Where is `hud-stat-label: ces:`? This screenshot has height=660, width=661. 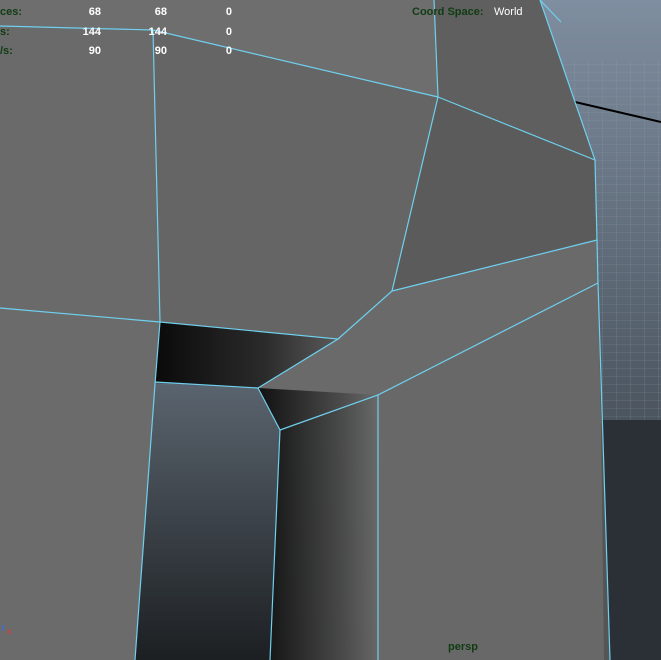 hud-stat-label: ces: is located at coordinates (11, 12).